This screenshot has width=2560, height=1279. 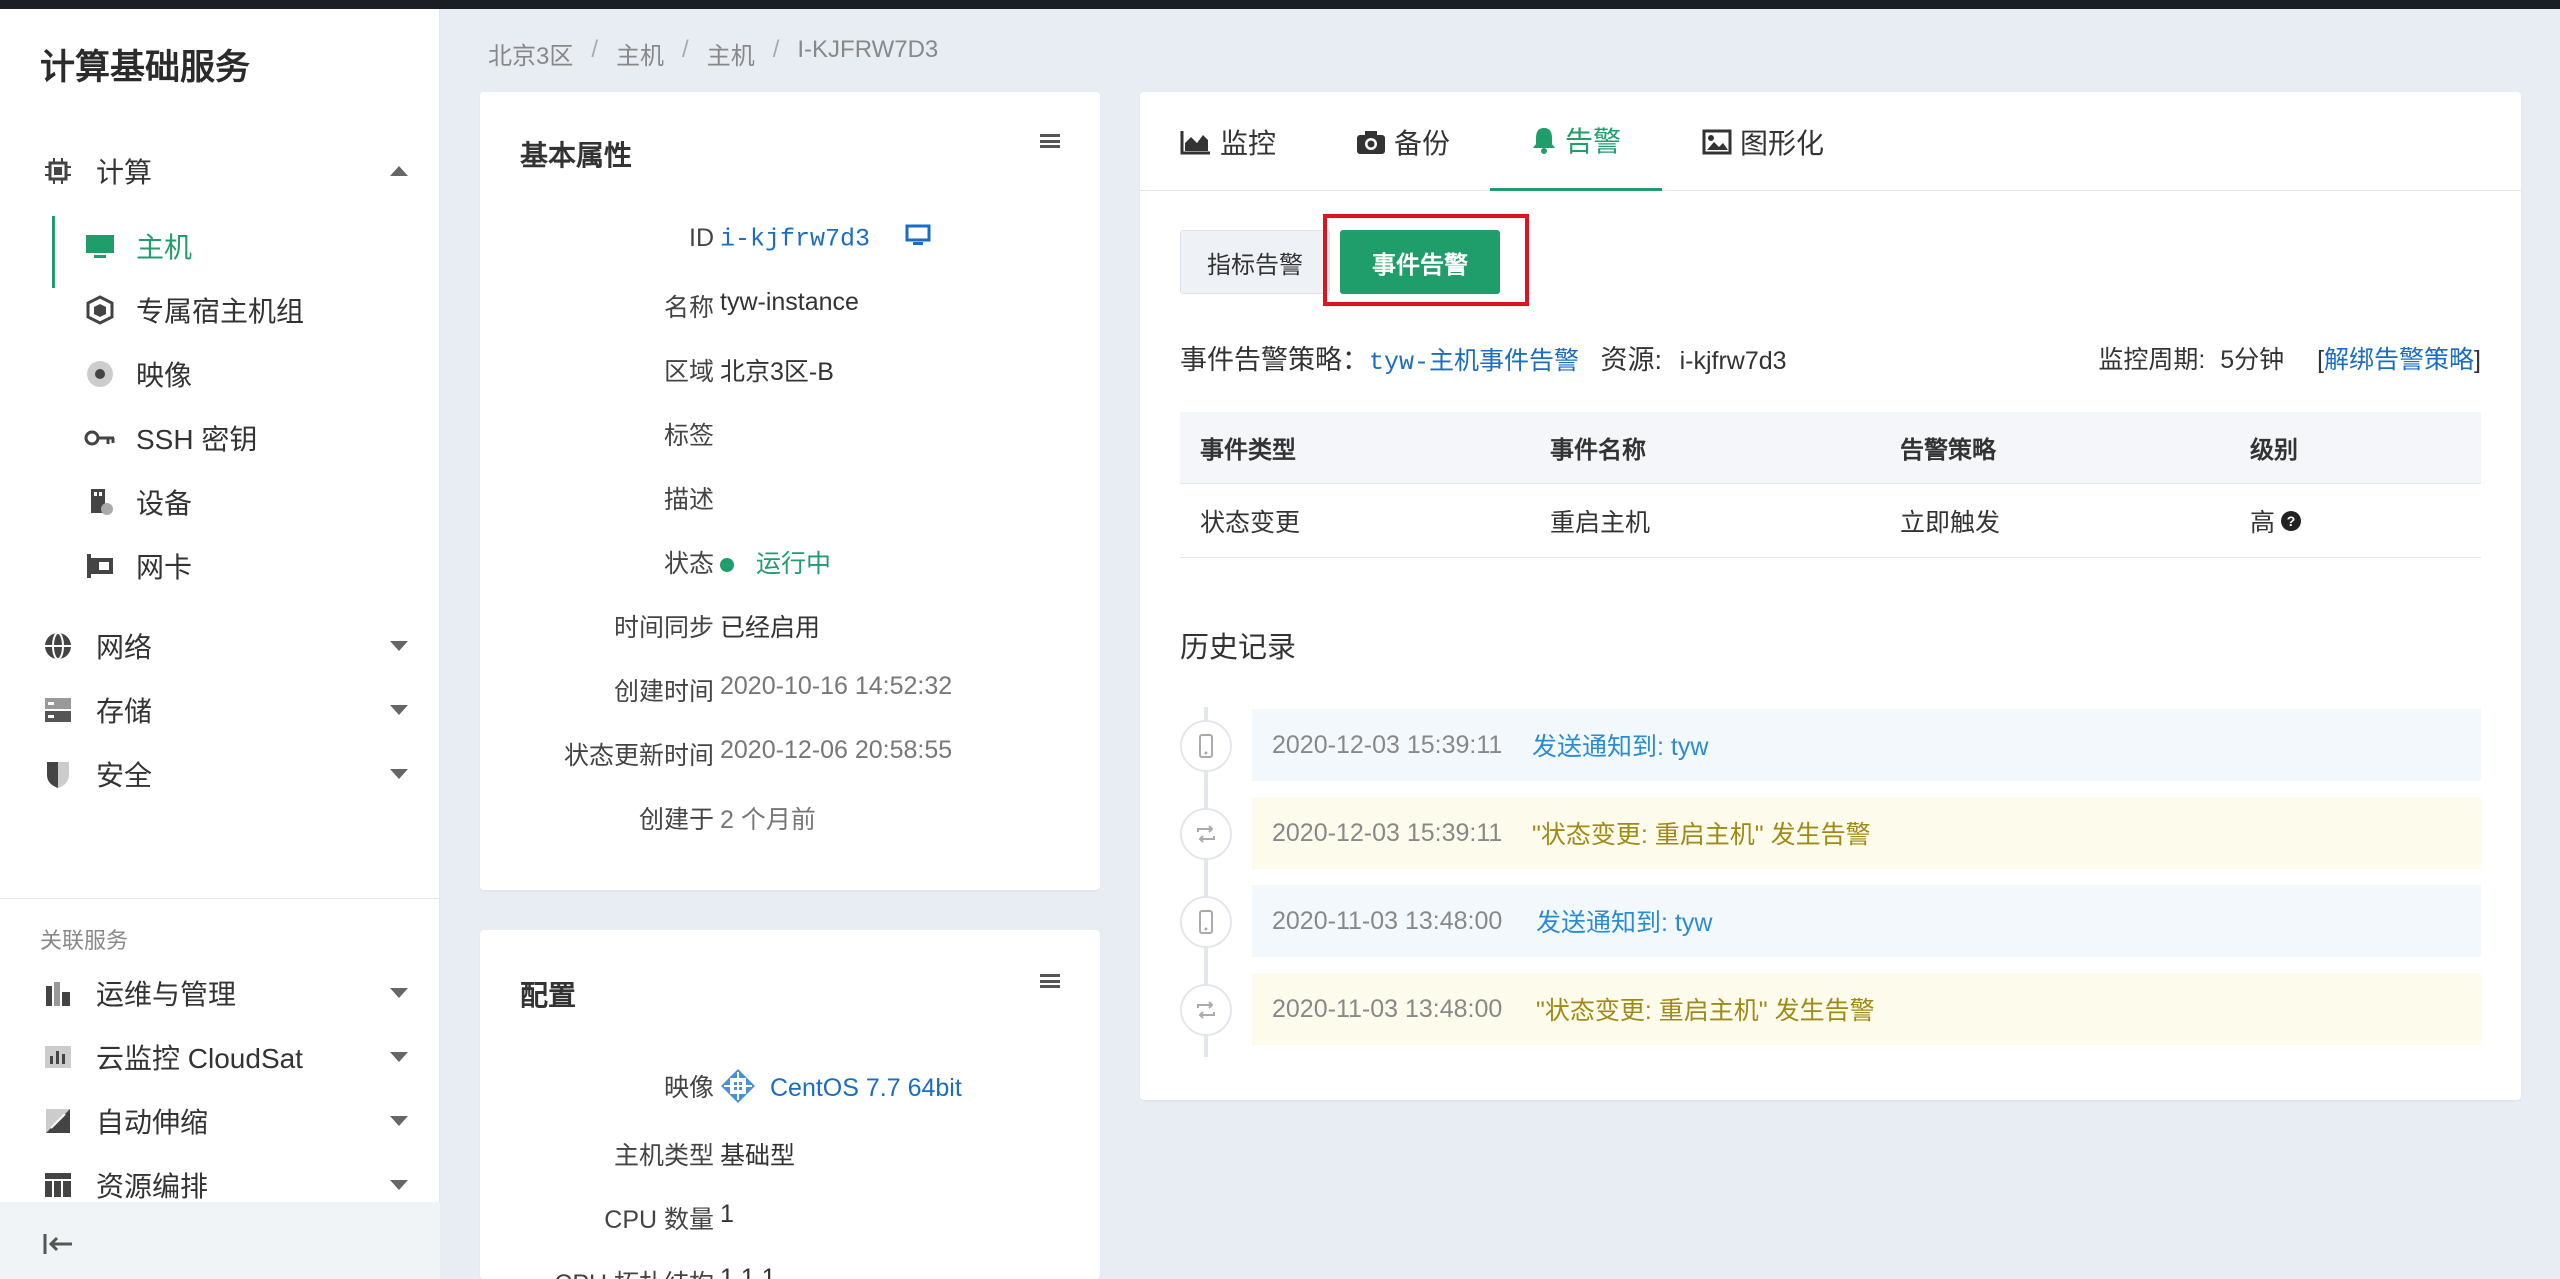 I want to click on camera-icon, so click(x=1371, y=142).